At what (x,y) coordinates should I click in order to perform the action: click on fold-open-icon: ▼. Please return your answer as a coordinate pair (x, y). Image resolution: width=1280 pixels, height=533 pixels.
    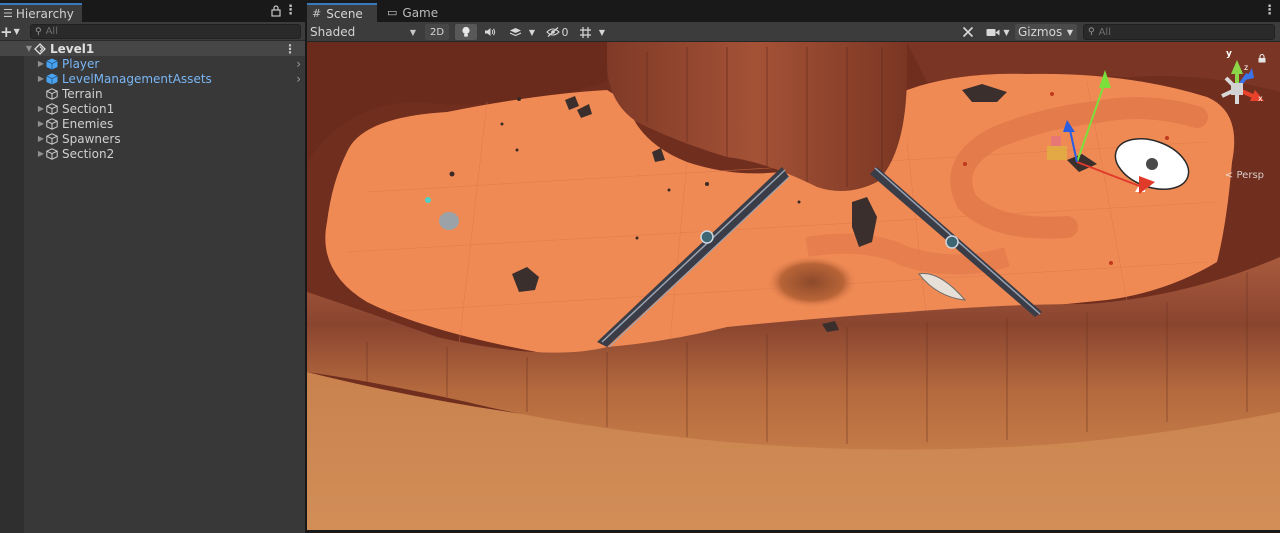
    Looking at the image, I should click on (29, 48).